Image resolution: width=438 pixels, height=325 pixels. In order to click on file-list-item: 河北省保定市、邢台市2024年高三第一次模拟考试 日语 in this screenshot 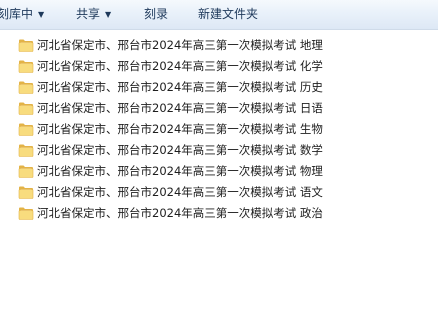, I will do `click(219, 108)`.